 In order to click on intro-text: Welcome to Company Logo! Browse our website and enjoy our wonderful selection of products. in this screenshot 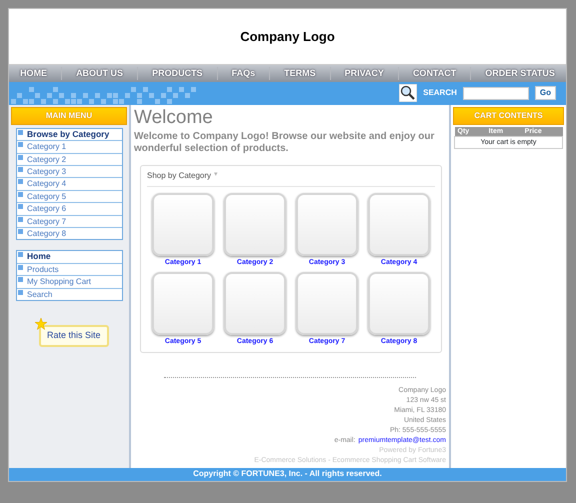, I will do `click(285, 142)`.